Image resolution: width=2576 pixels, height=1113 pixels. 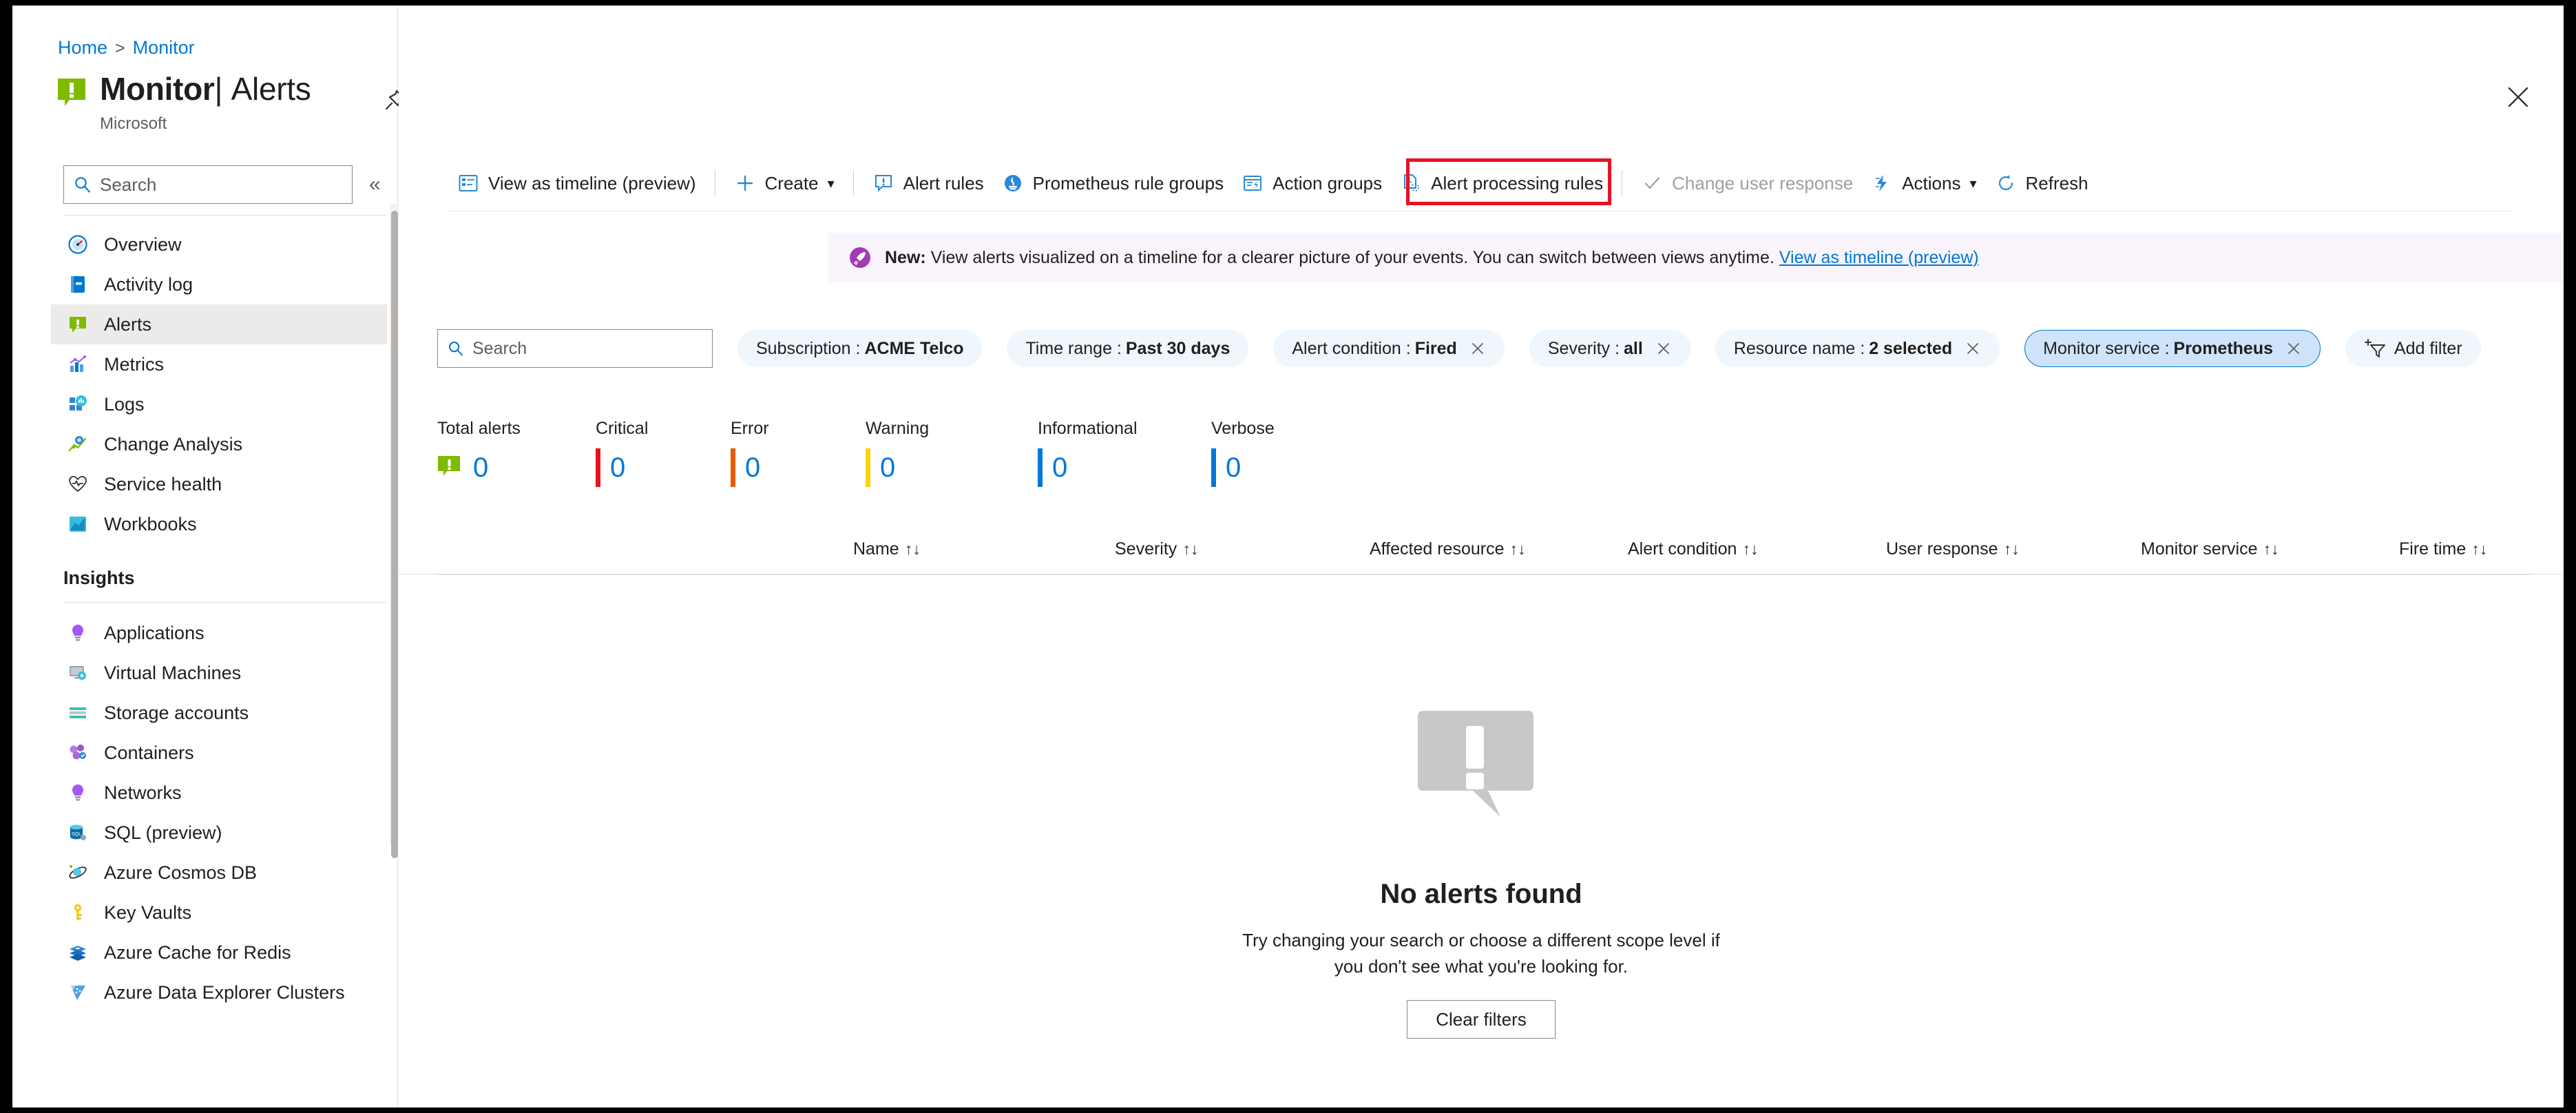 I want to click on sidebar-item-metrics: Metrics, so click(x=219, y=364).